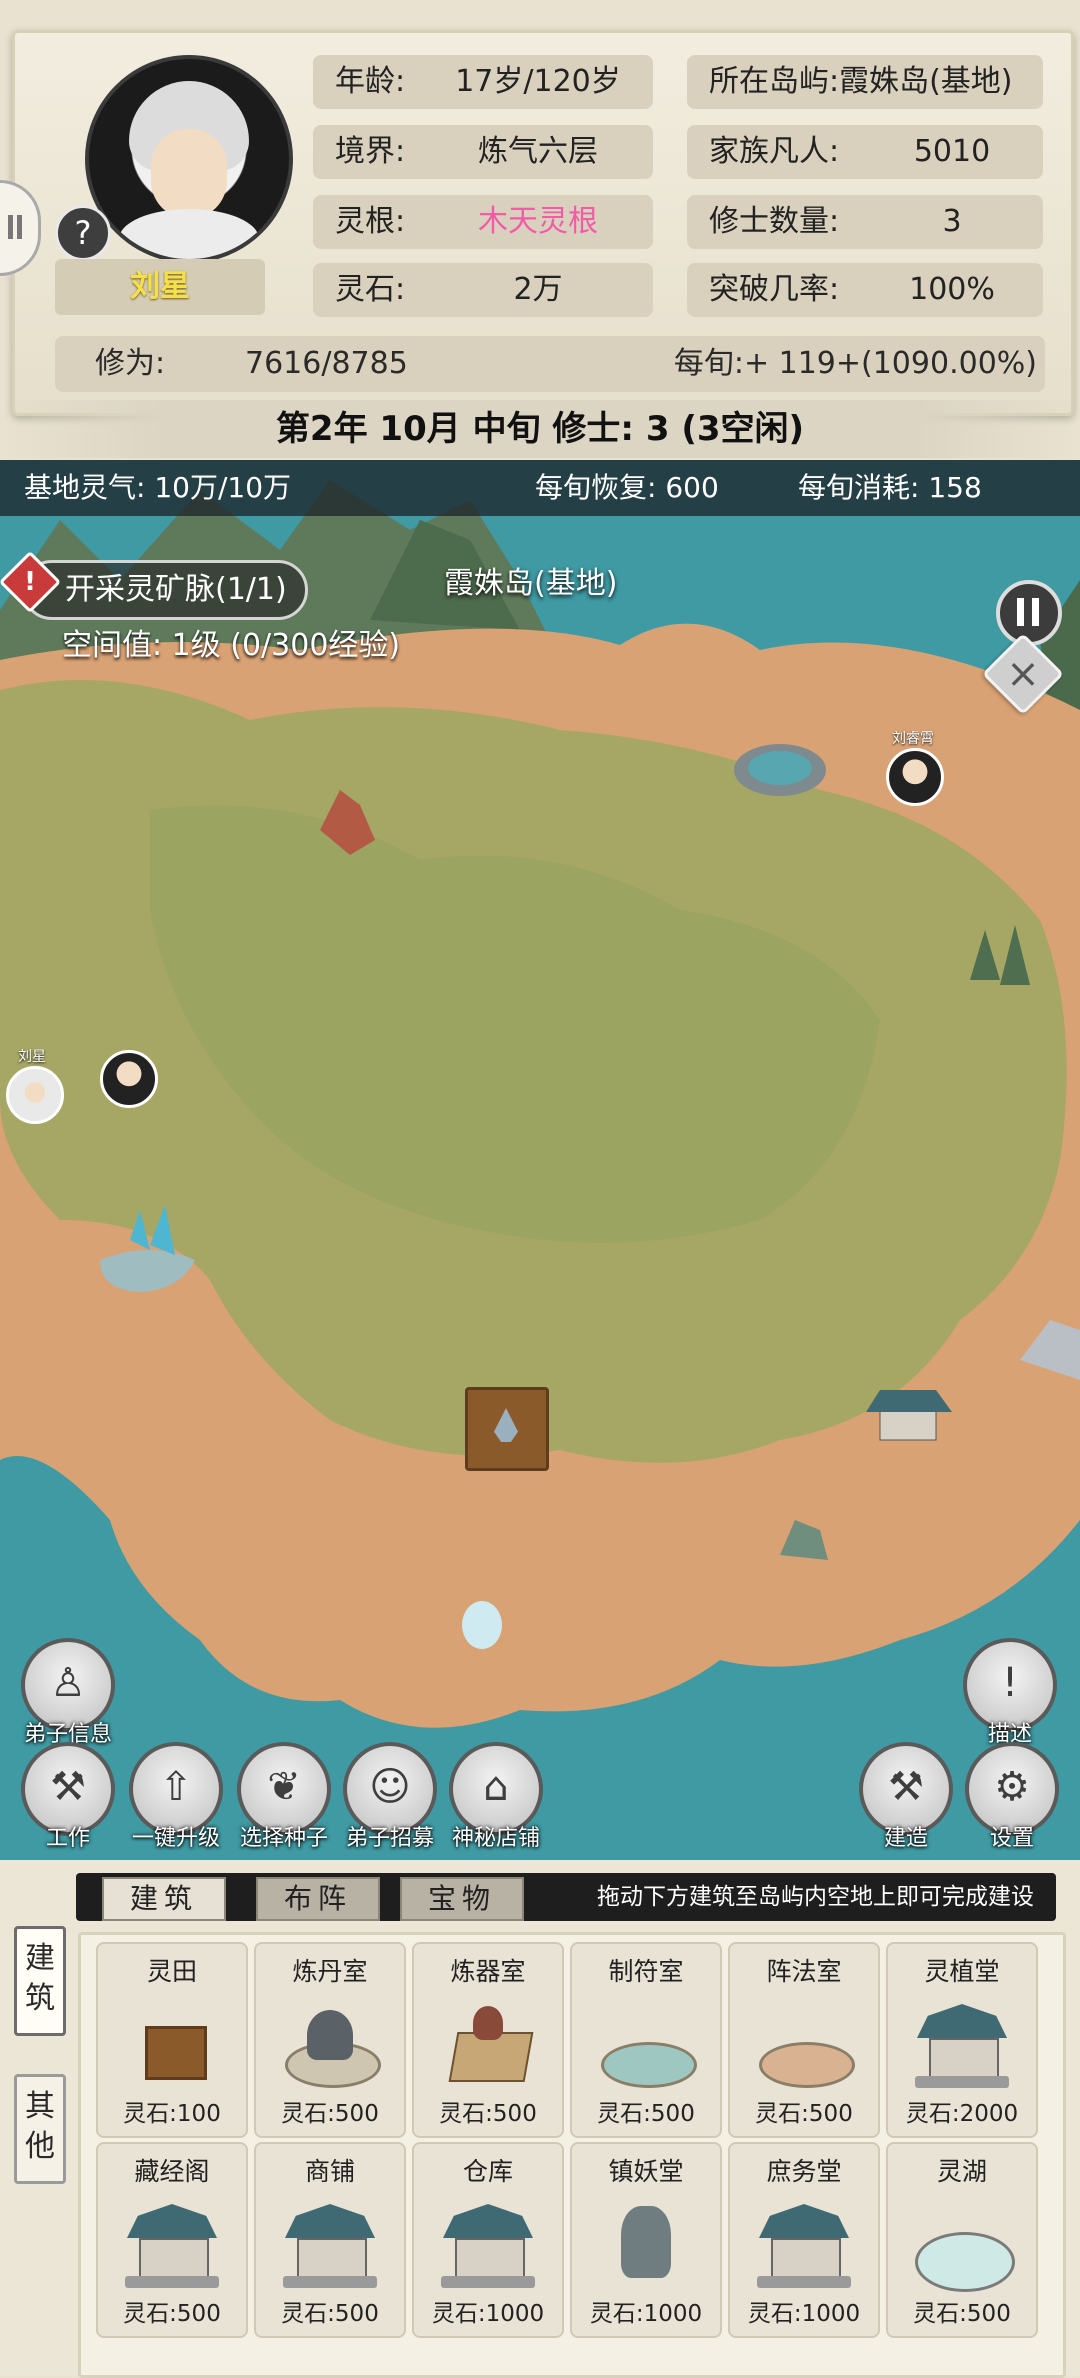 This screenshot has height=2378, width=1080. What do you see at coordinates (804, 2171) in the screenshot?
I see `building-name: 庶务堂` at bounding box center [804, 2171].